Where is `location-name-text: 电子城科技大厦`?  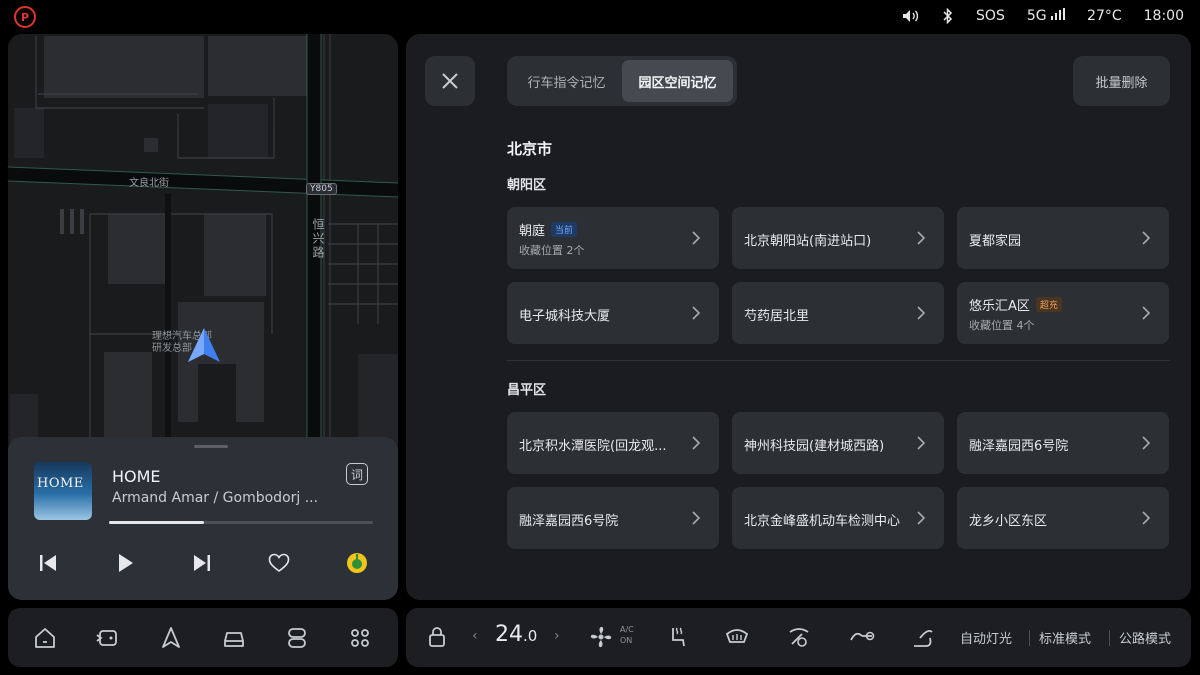
location-name-text: 电子城科技大厦 is located at coordinates (565, 316).